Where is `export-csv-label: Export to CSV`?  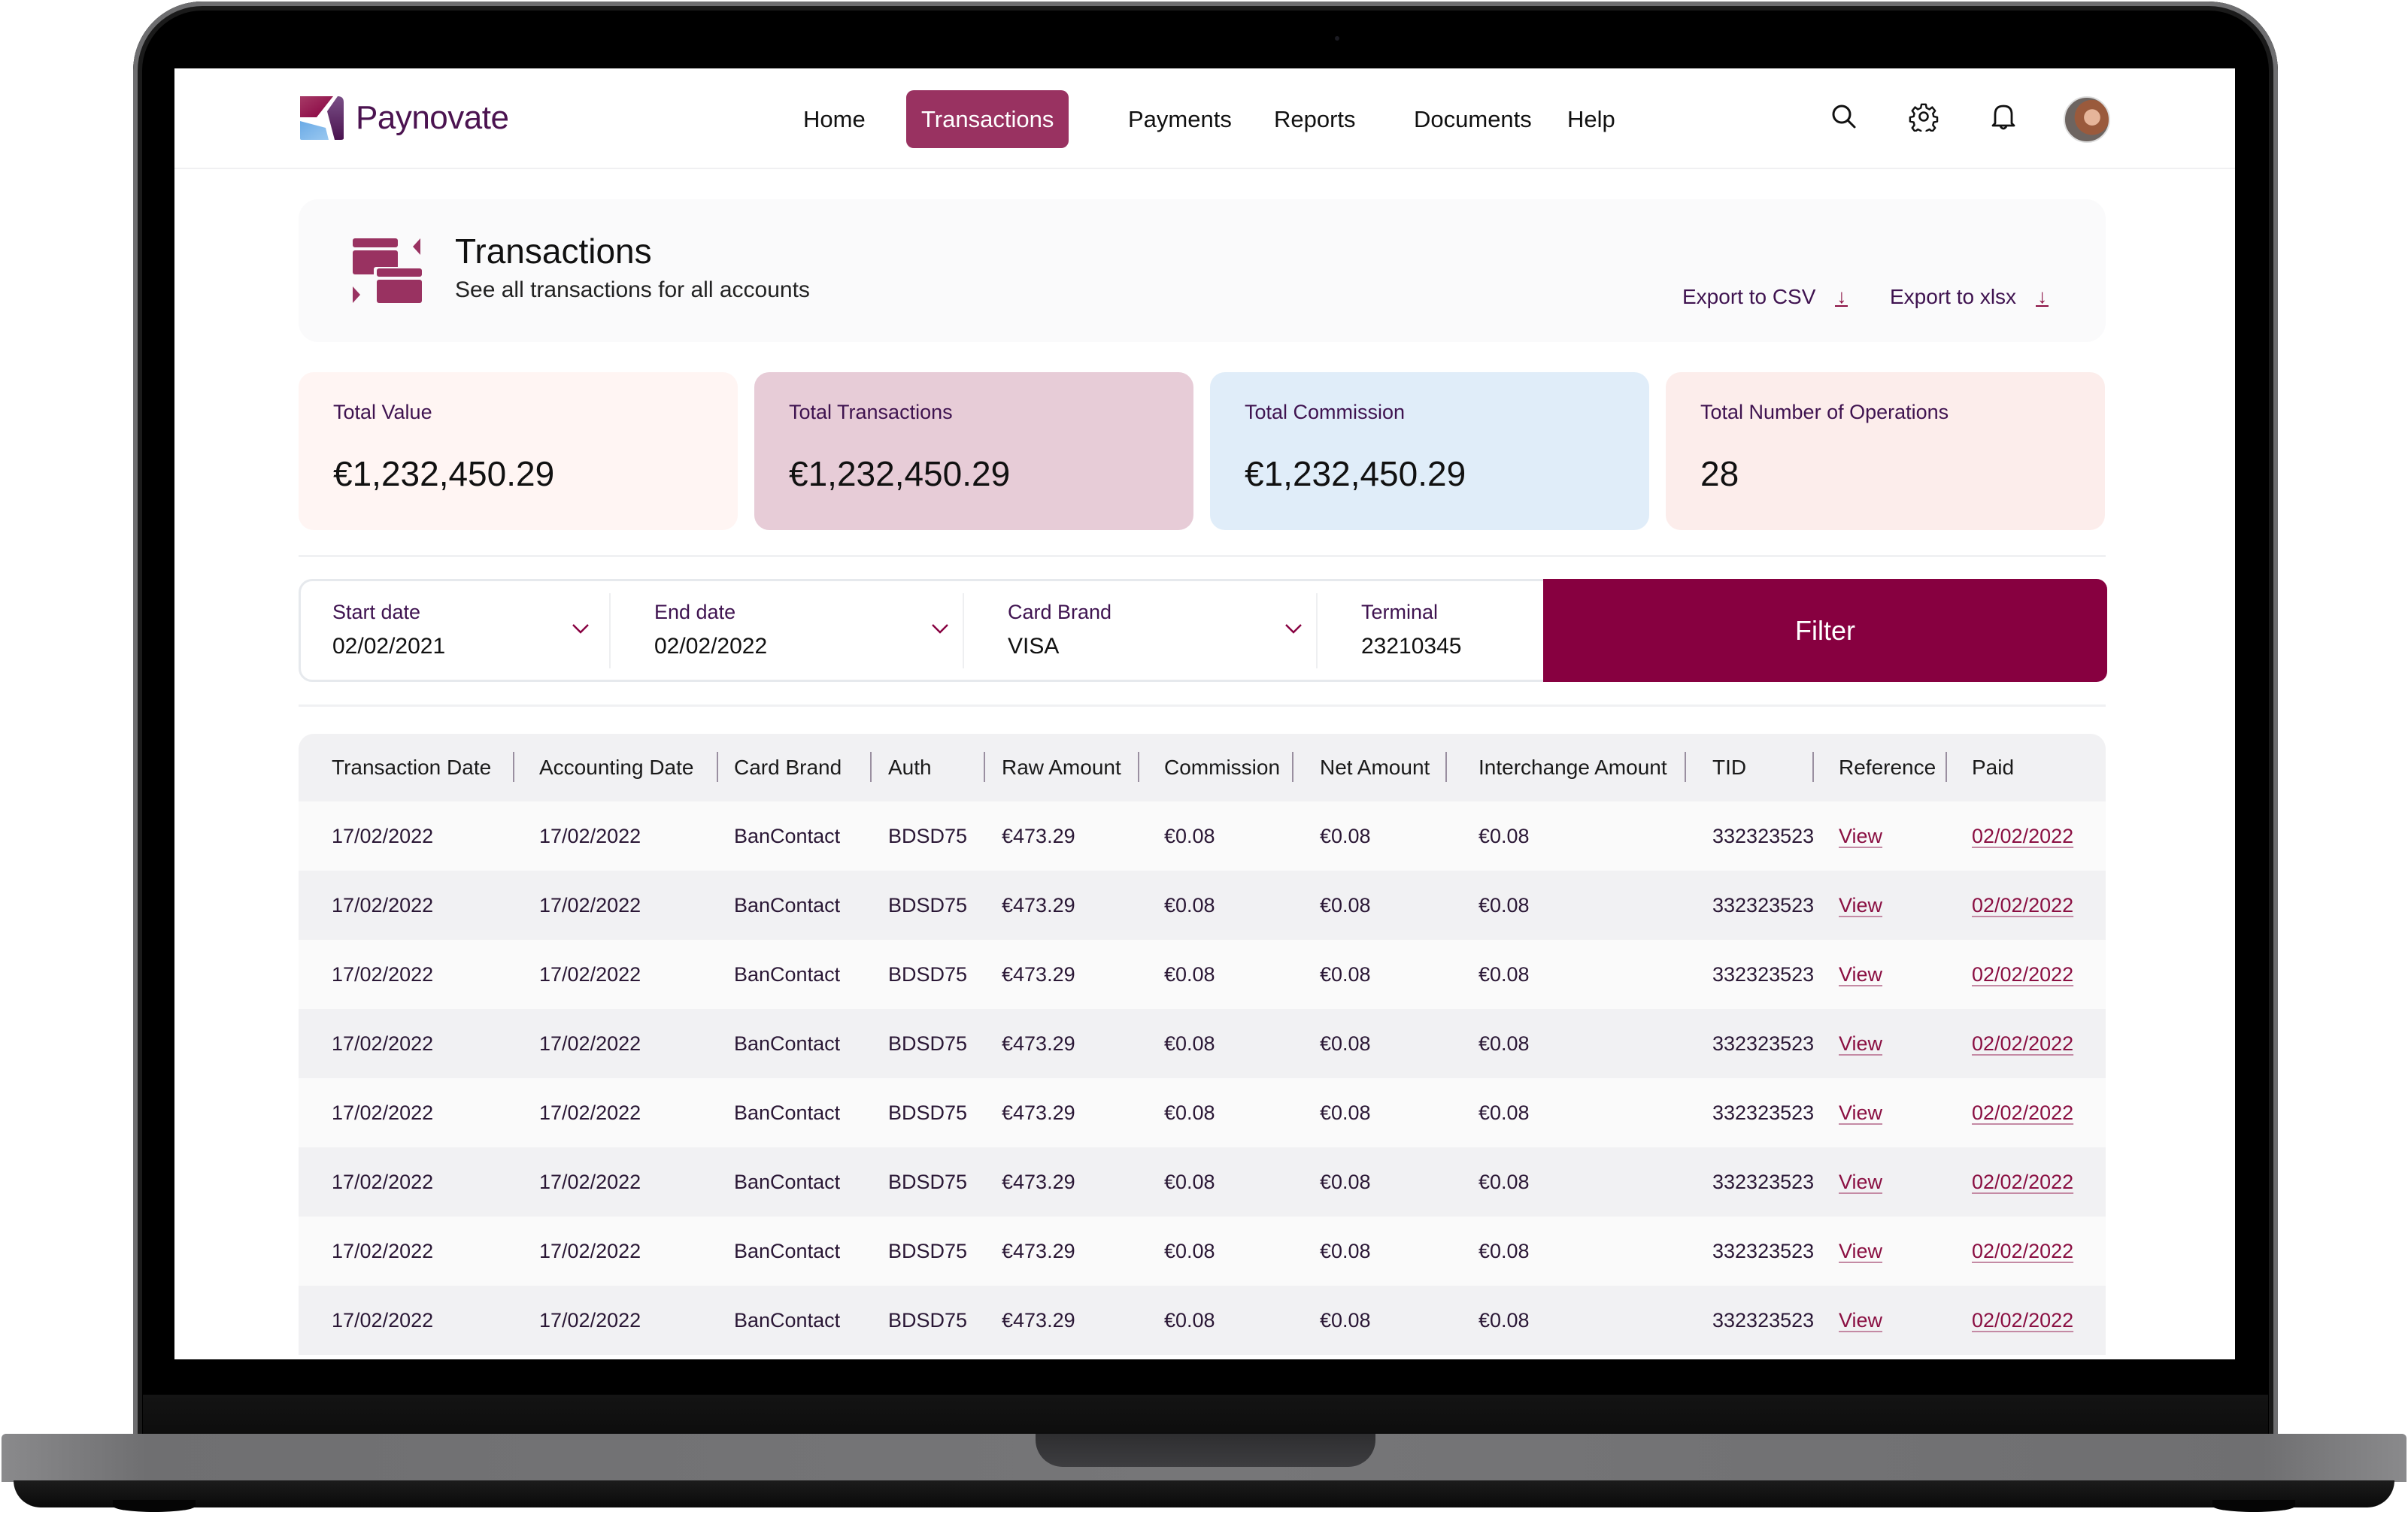
export-csv-label: Export to CSV is located at coordinates (1749, 296).